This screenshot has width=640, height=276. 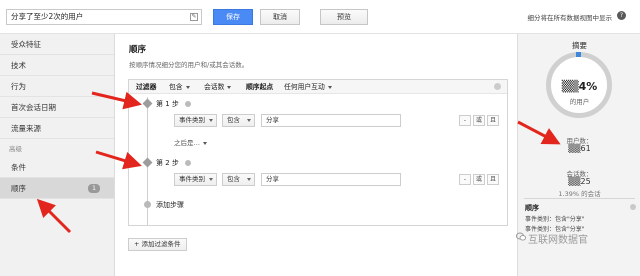 I want to click on sessions-dropdown: 会话数, so click(x=218, y=87).